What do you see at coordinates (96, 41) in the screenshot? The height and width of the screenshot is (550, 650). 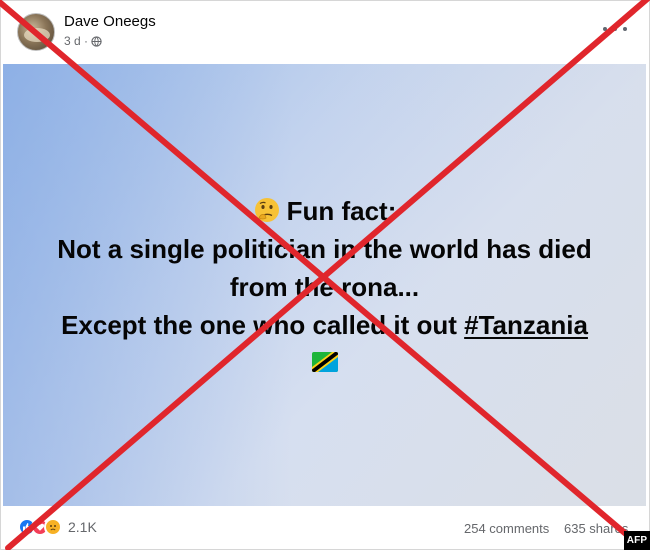 I see `globe-icon` at bounding box center [96, 41].